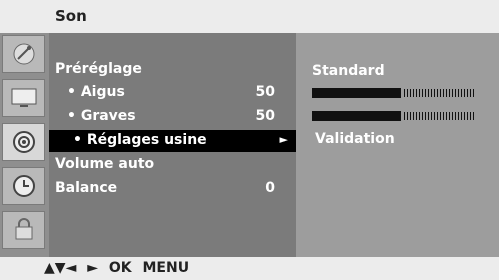  Describe the element at coordinates (140, 140) in the screenshot. I see `menu-item-label: • Réglages usine` at that location.